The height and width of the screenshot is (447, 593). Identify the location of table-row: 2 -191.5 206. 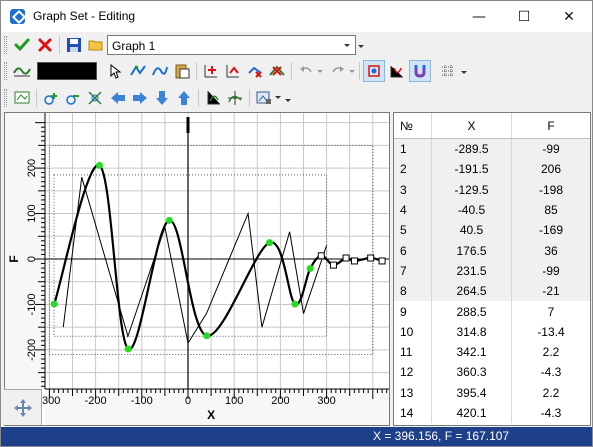
(492, 169).